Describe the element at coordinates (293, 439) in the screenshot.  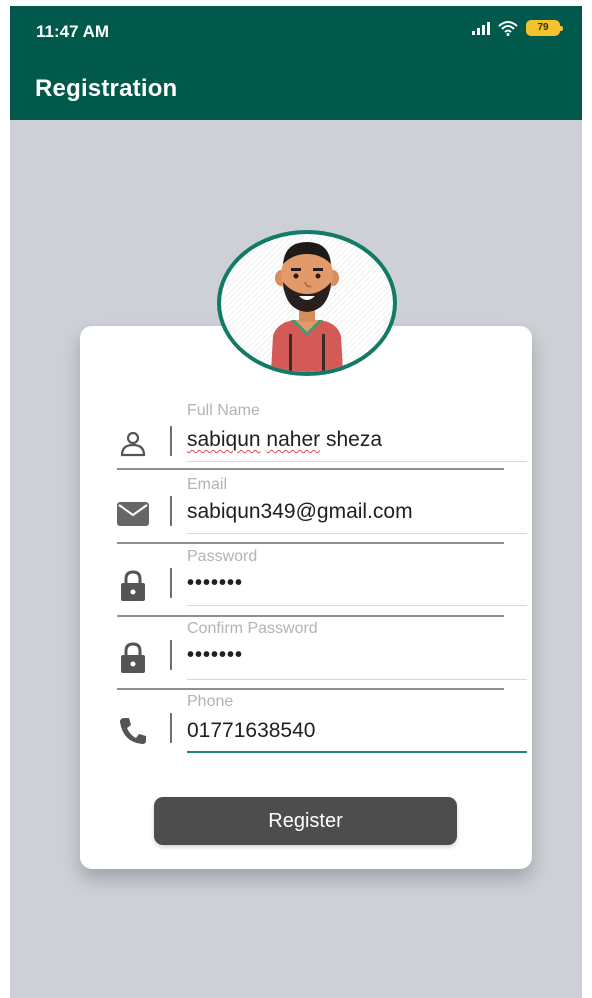
I see `full-name-word: naher` at that location.